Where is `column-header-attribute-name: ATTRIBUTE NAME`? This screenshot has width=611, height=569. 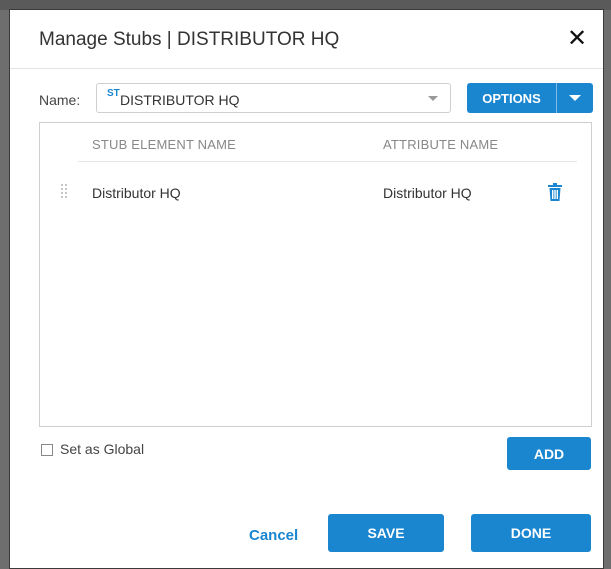
column-header-attribute-name: ATTRIBUTE NAME is located at coordinates (441, 144).